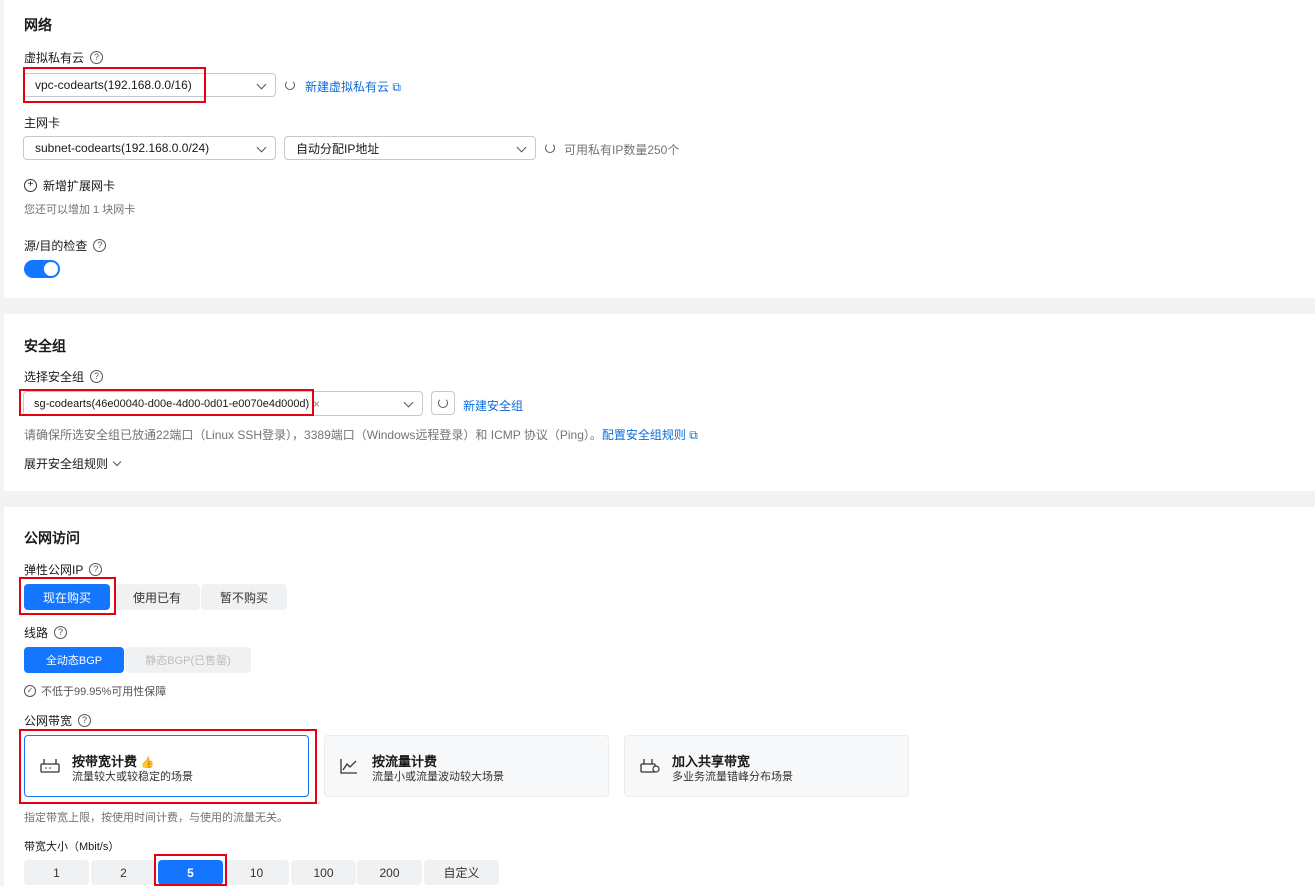  I want to click on toggle-knob, so click(51, 269).